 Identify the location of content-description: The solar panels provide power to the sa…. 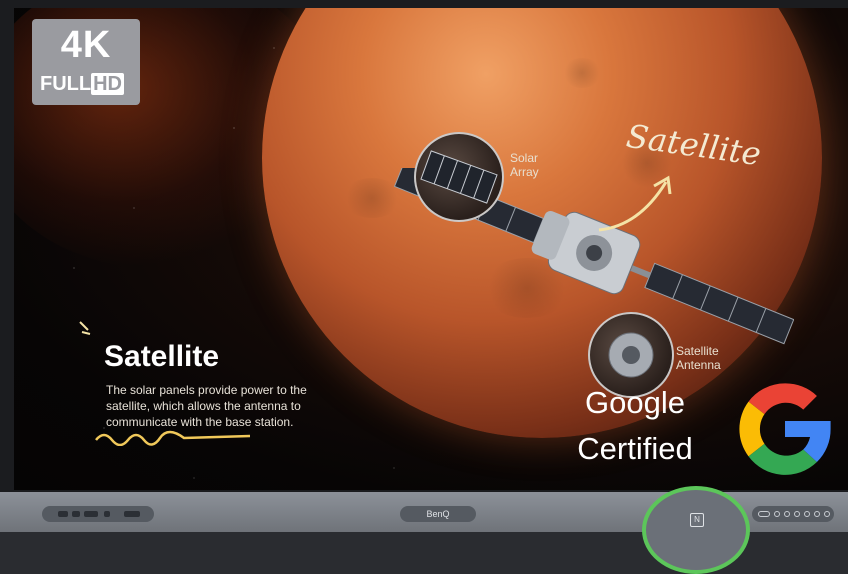
(206, 406).